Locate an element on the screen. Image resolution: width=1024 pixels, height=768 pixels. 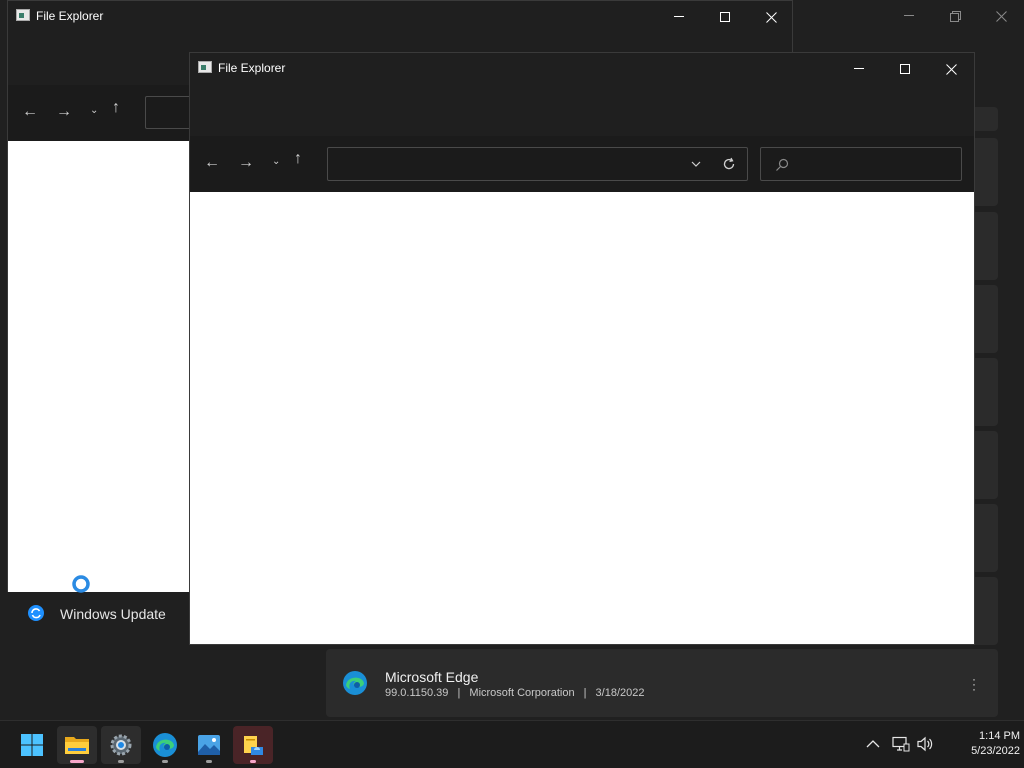
taskbar-settings is located at coordinates (121, 745).